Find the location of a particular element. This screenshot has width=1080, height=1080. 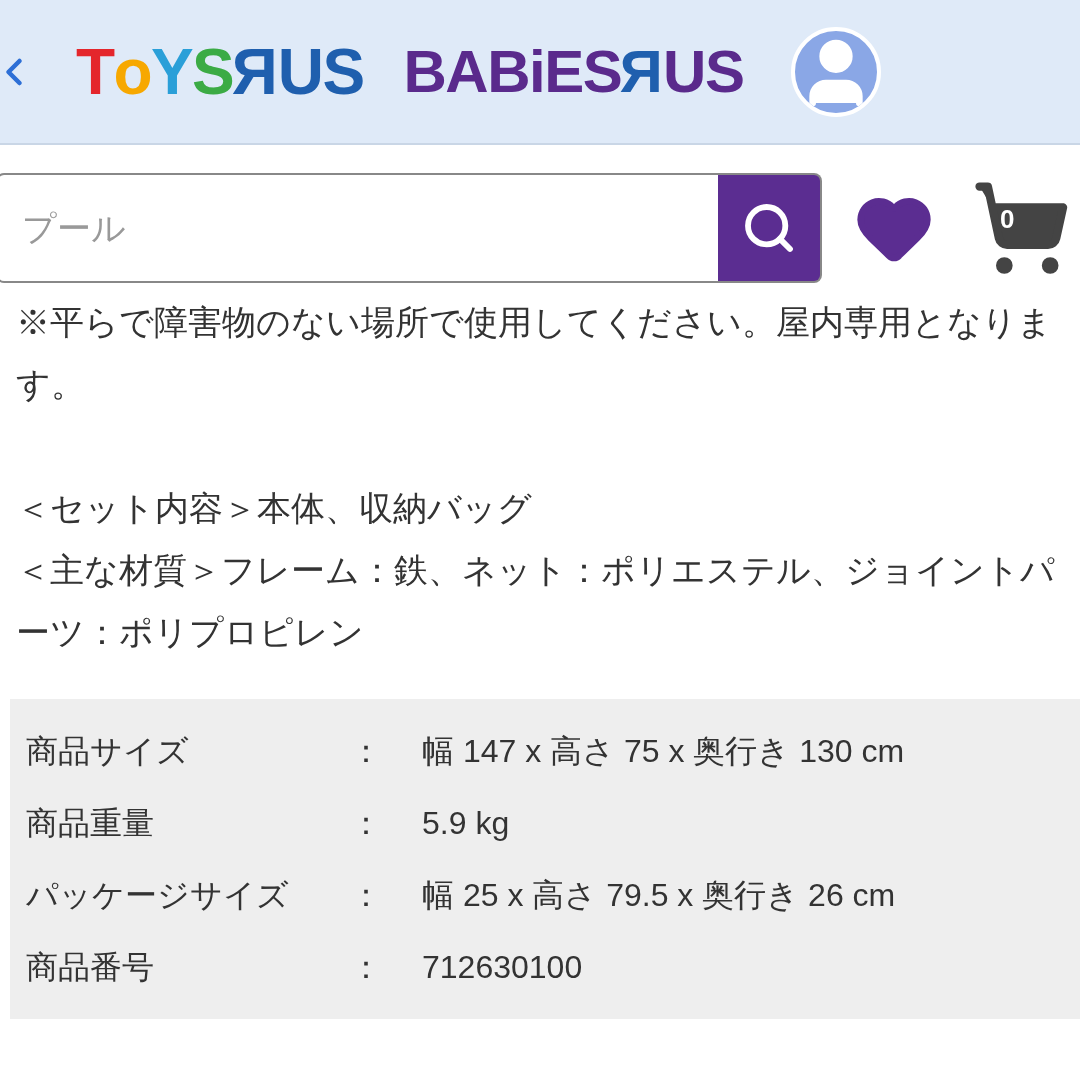

babies-logo: BABiESRUS is located at coordinates (573, 71).